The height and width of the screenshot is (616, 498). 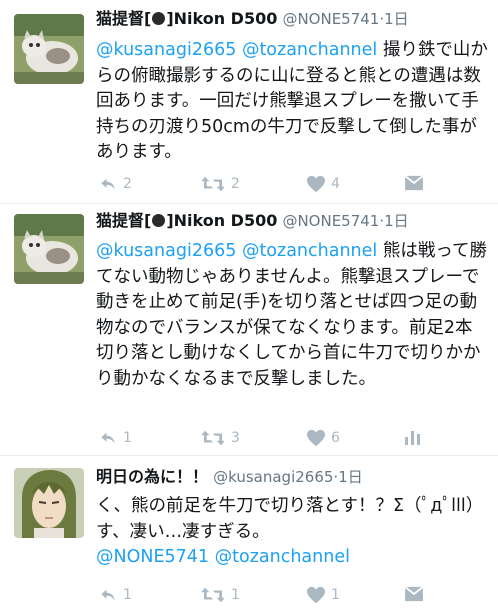 What do you see at coordinates (297, 187) in the screenshot?
I see `tweet-actions: 2 2 4` at bounding box center [297, 187].